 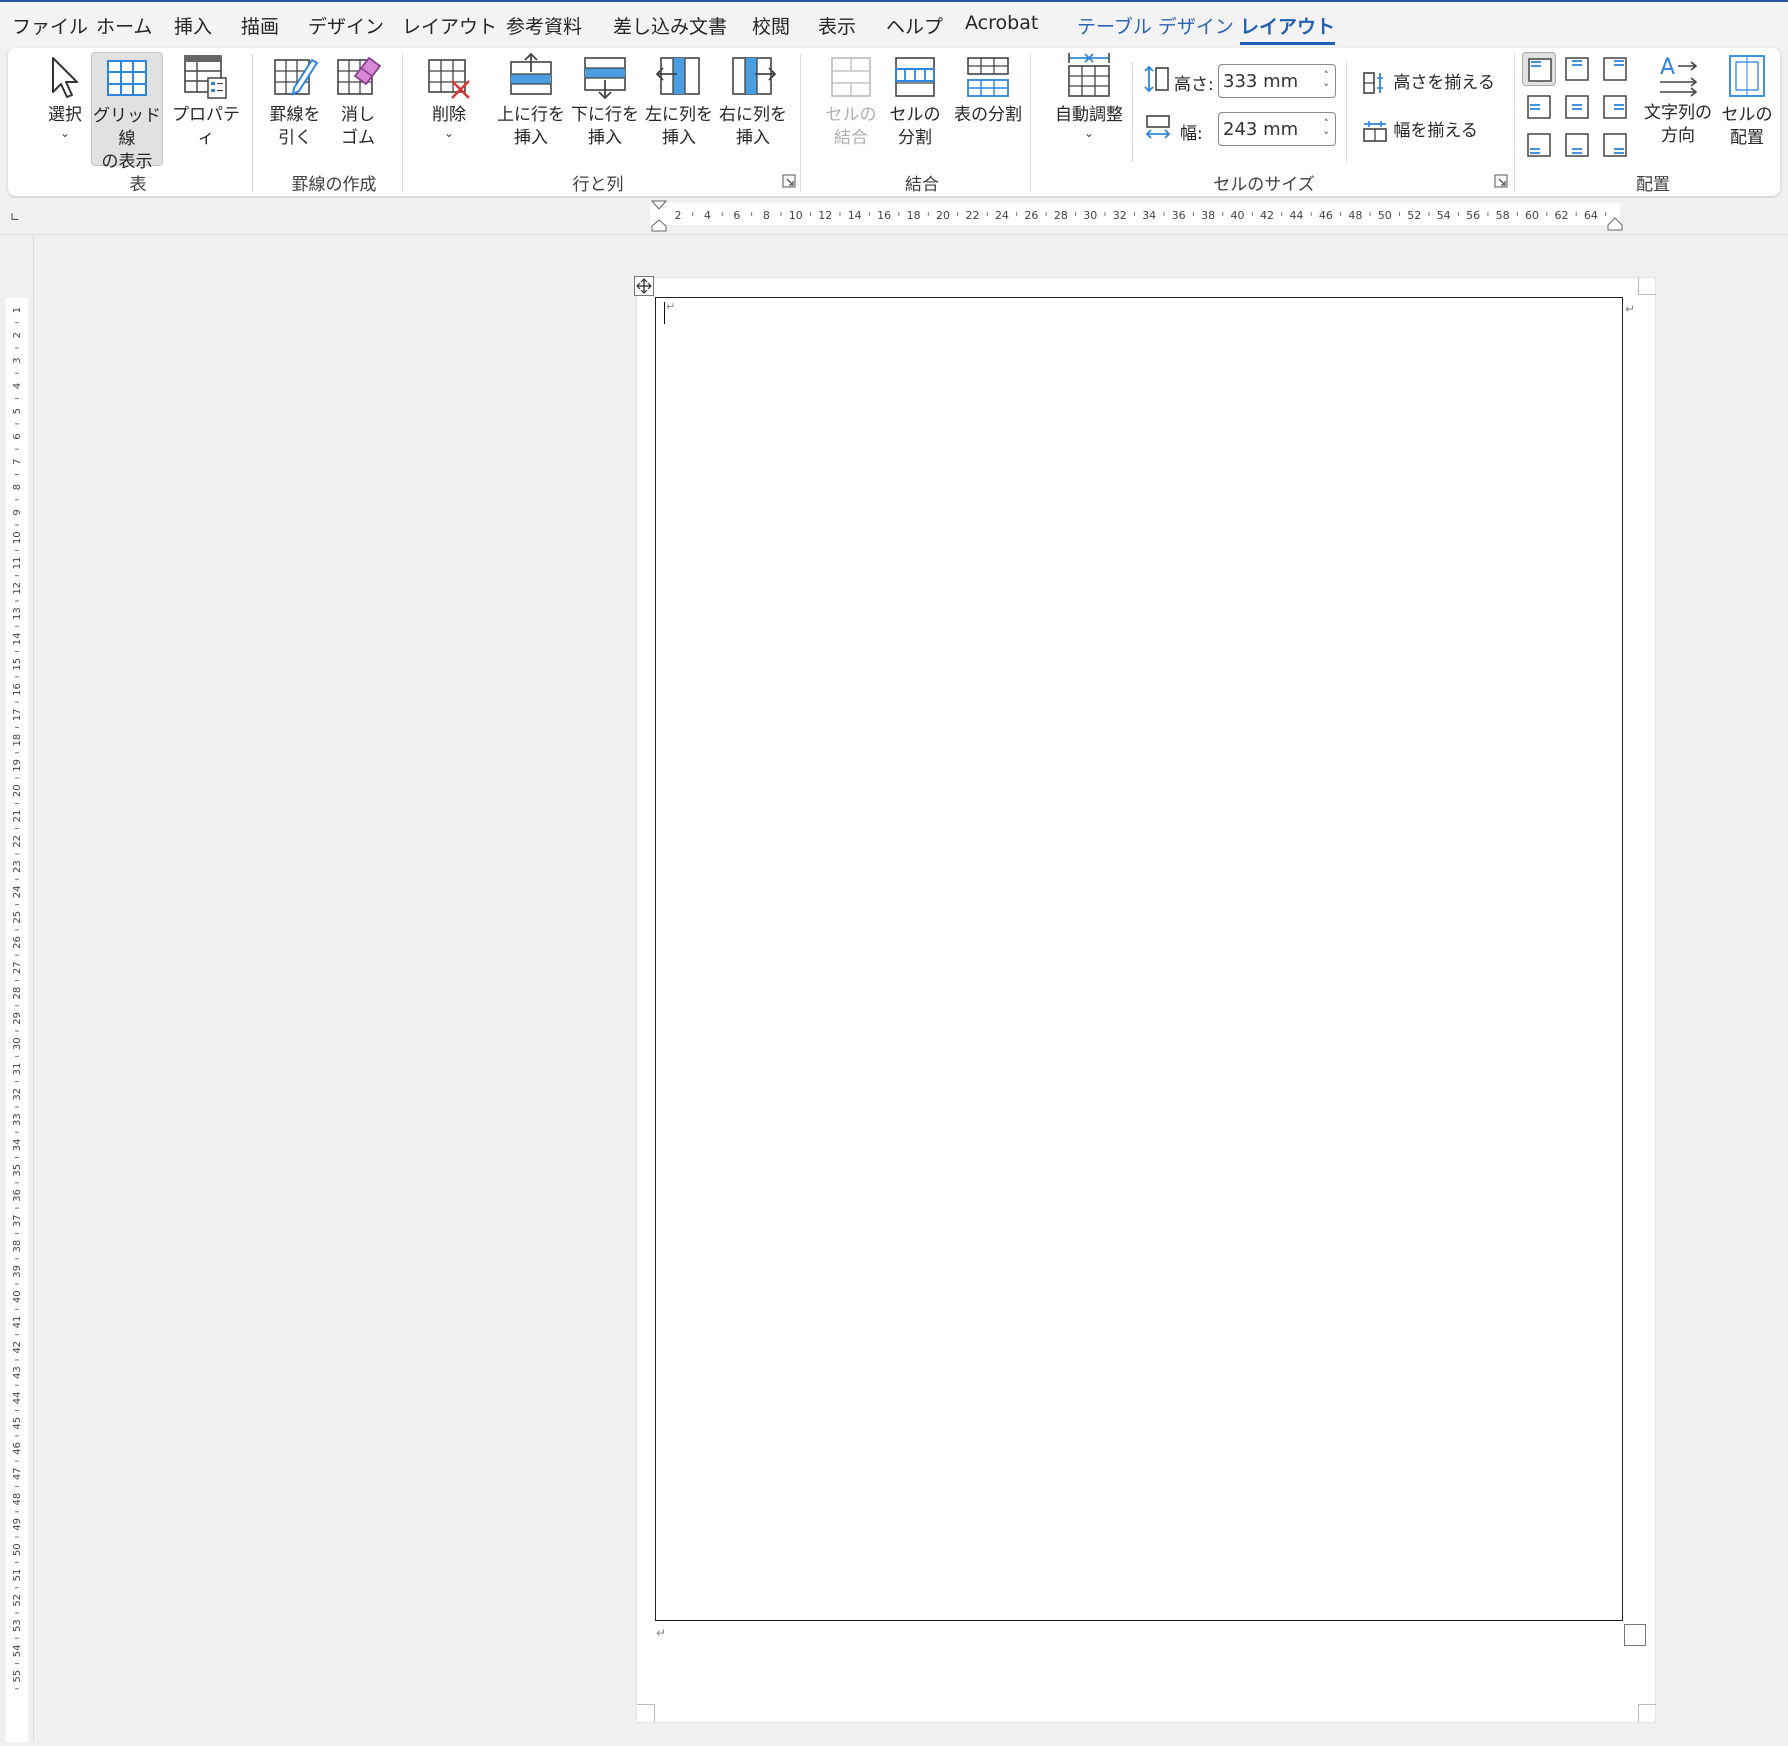 I want to click on select-button: 選択 ⌄, so click(x=65, y=96).